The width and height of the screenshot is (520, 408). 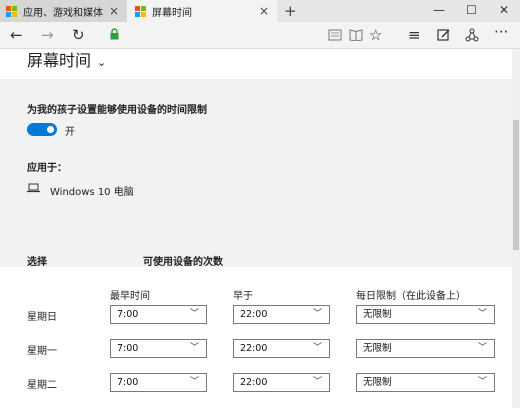 What do you see at coordinates (501, 32) in the screenshot?
I see `more-icon: ···` at bounding box center [501, 32].